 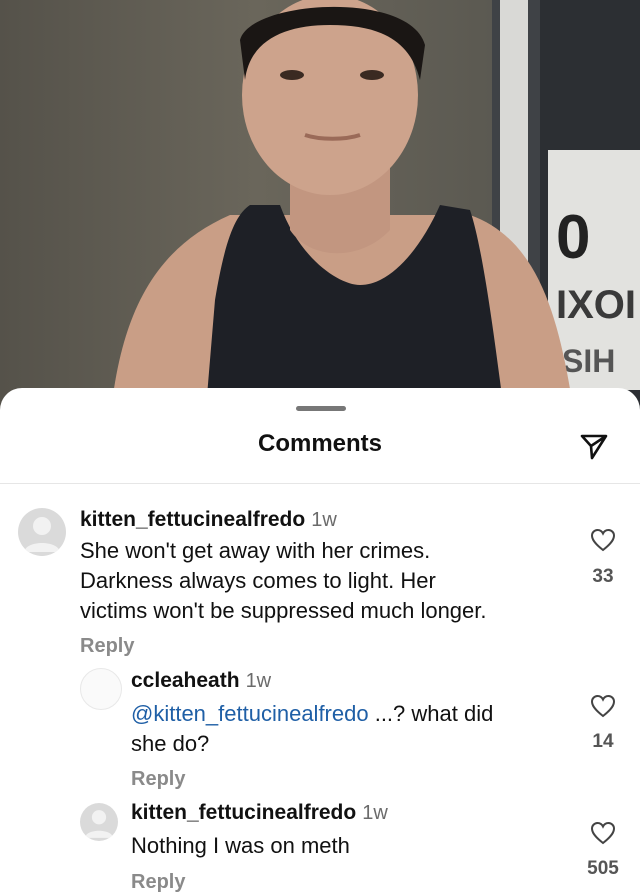 I want to click on like-count: 14, so click(x=603, y=741).